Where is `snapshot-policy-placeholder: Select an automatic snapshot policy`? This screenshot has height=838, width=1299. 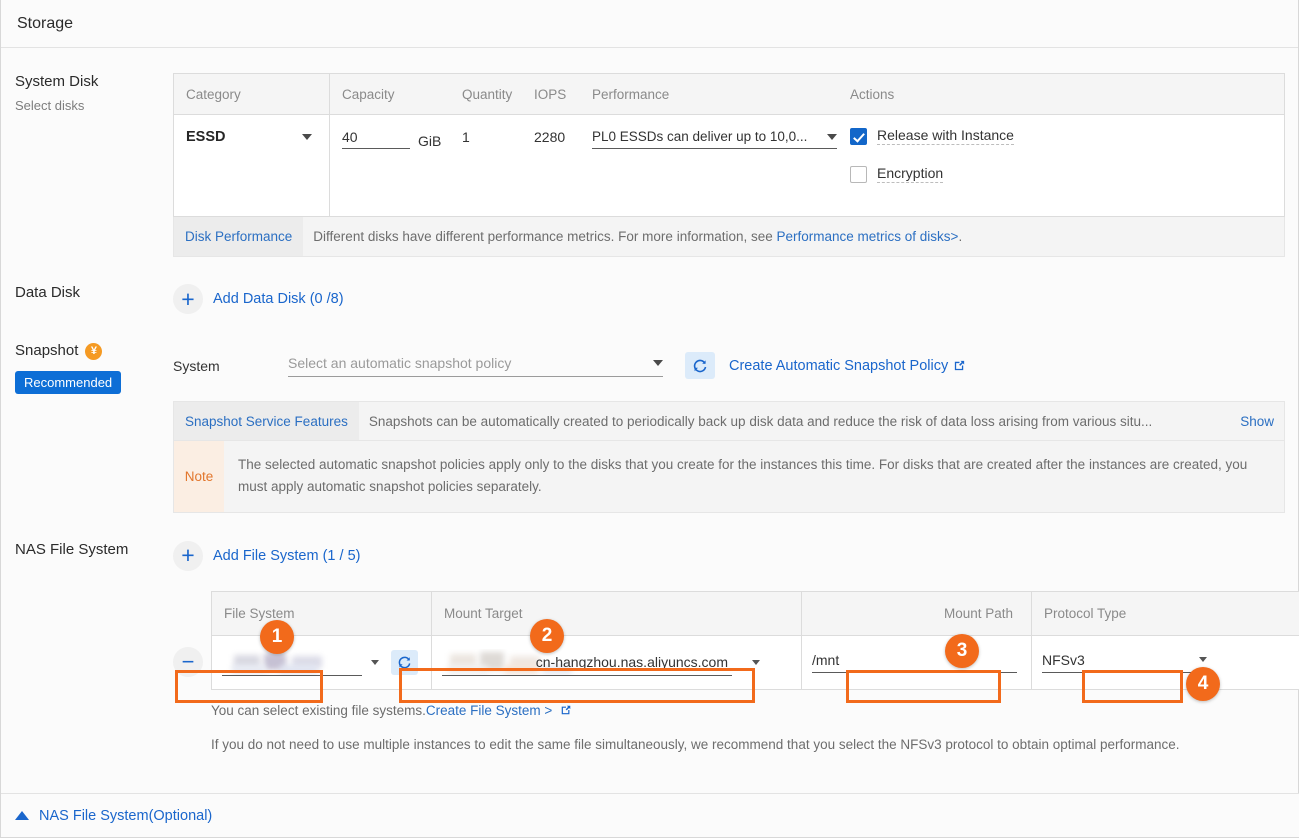
snapshot-policy-placeholder: Select an automatic snapshot policy is located at coordinates (400, 362).